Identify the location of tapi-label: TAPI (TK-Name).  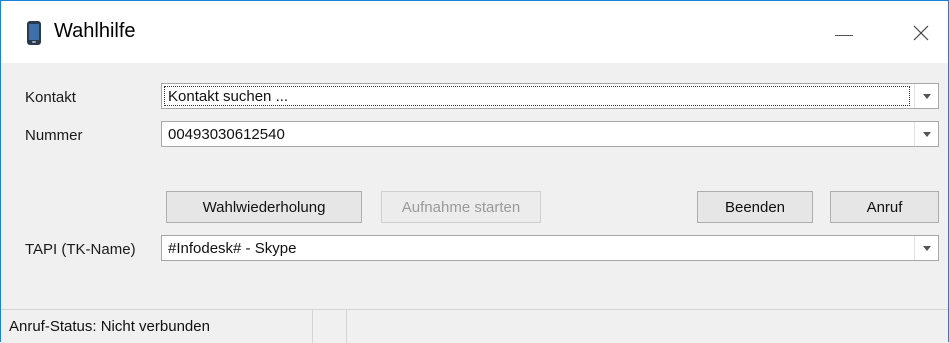
(80, 249).